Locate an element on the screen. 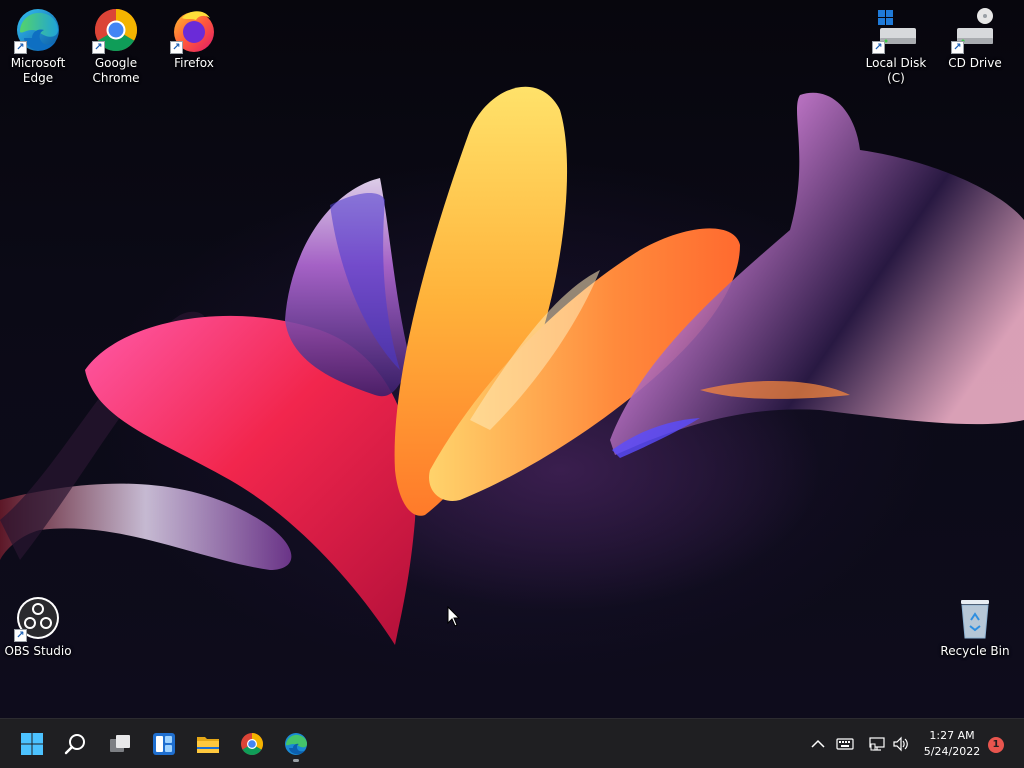 The image size is (1024, 768). task-view-button is located at coordinates (120, 744).